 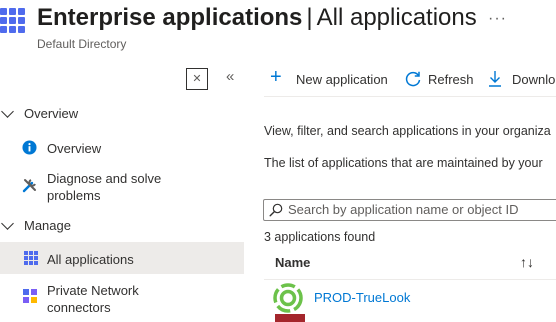 What do you see at coordinates (320, 237) in the screenshot?
I see `results-count: 3 applications found` at bounding box center [320, 237].